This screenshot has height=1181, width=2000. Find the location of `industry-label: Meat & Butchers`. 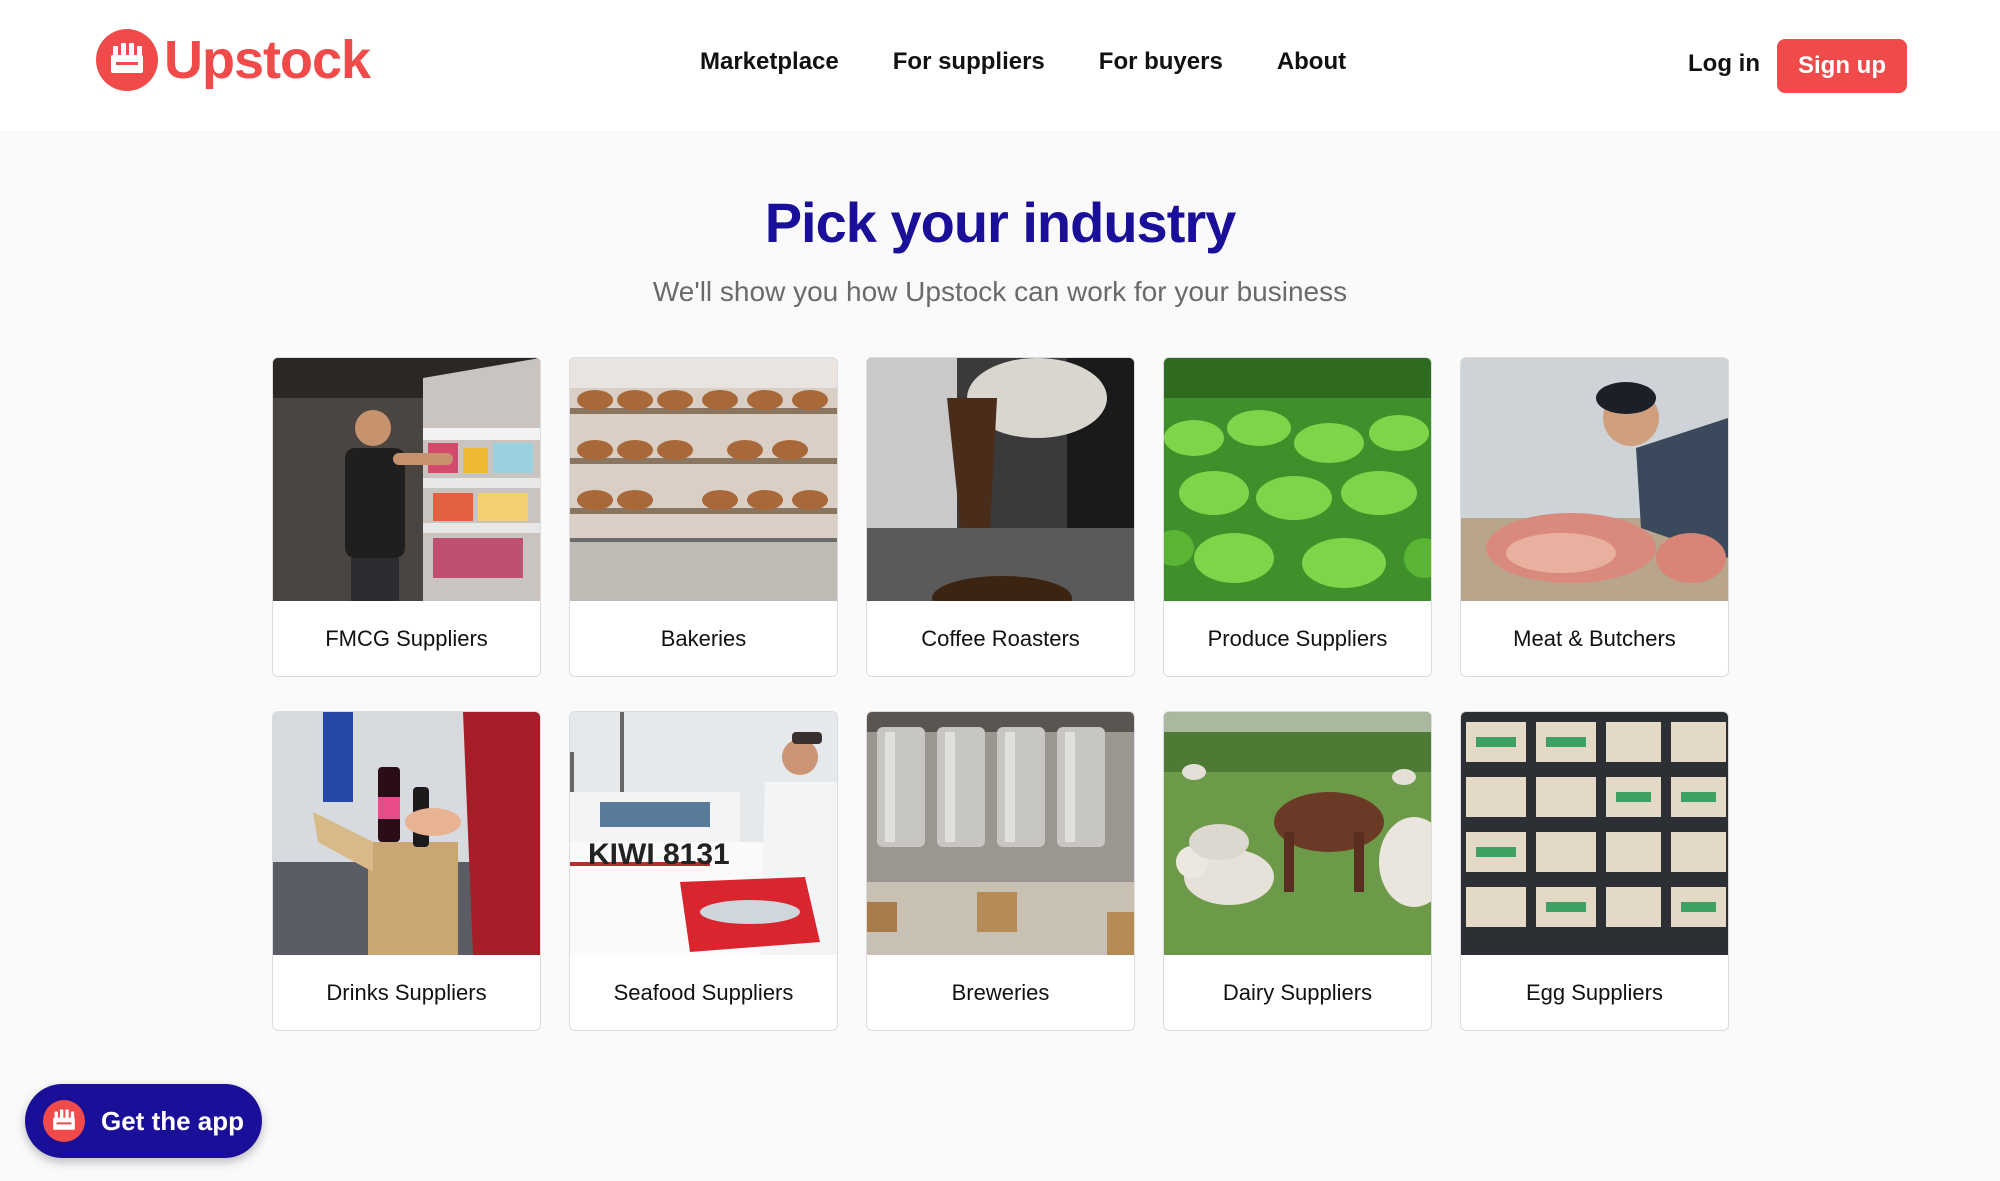

industry-label: Meat & Butchers is located at coordinates (1594, 638).